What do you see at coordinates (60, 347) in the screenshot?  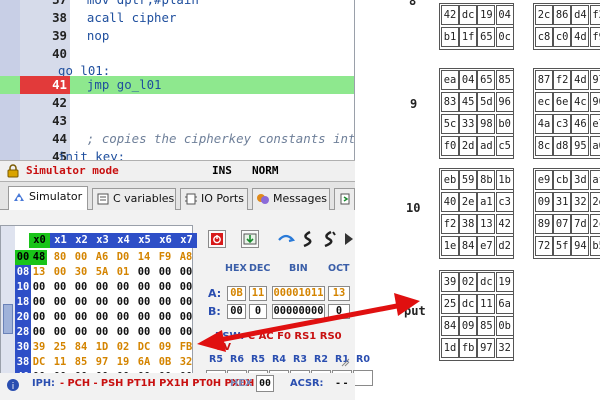 I see `memory-cell: 25` at bounding box center [60, 347].